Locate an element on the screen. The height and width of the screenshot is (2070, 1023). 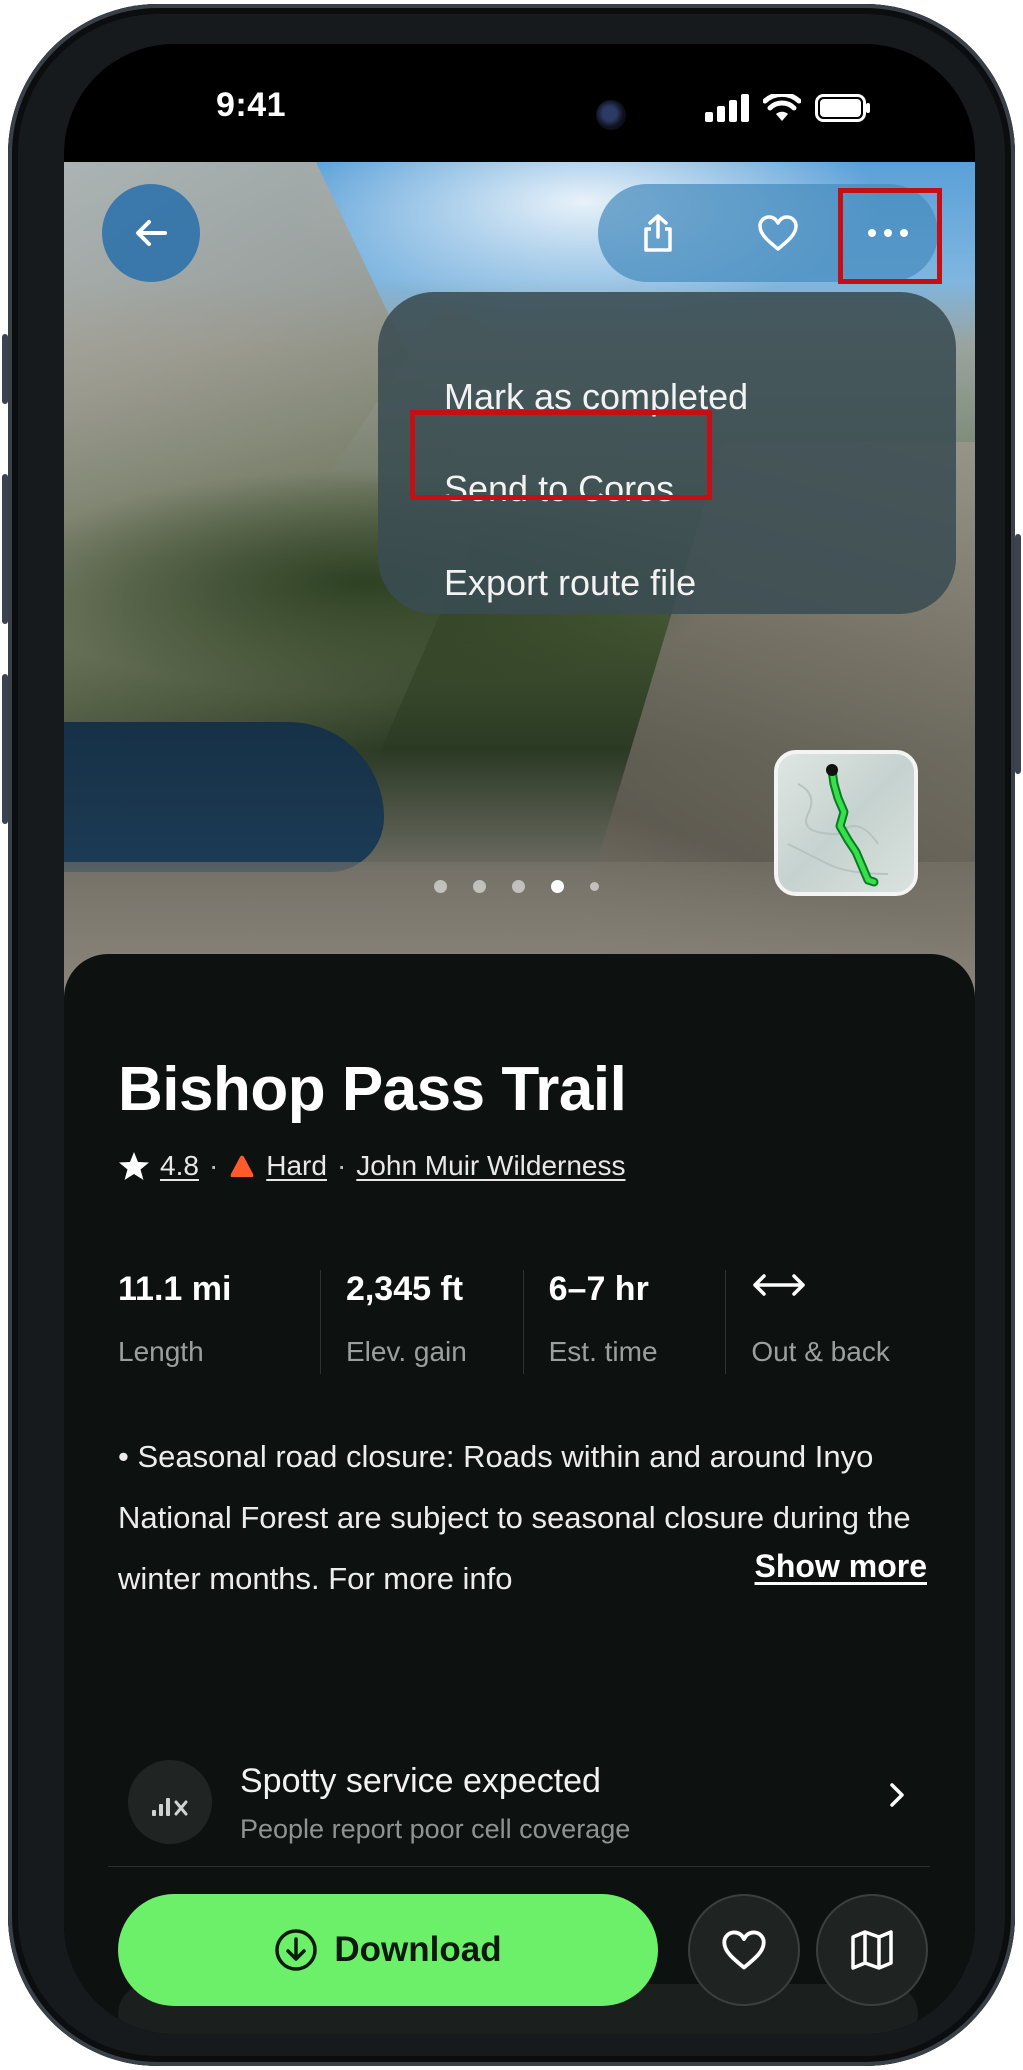
arrow-left-icon is located at coordinates (151, 233).